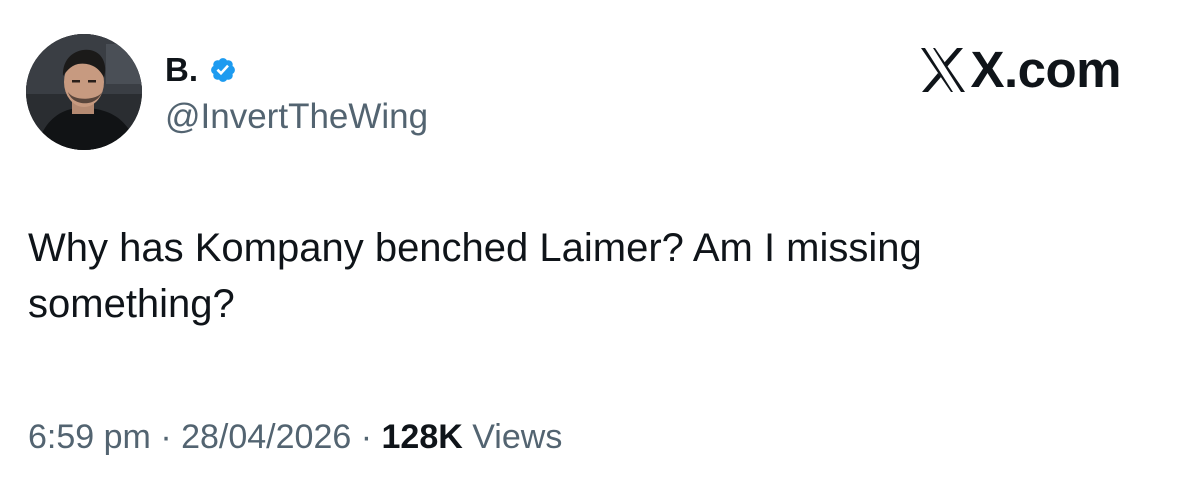 Image resolution: width=1179 pixels, height=494 pixels. What do you see at coordinates (266, 437) in the screenshot?
I see `tweet-date: 28/04/2026` at bounding box center [266, 437].